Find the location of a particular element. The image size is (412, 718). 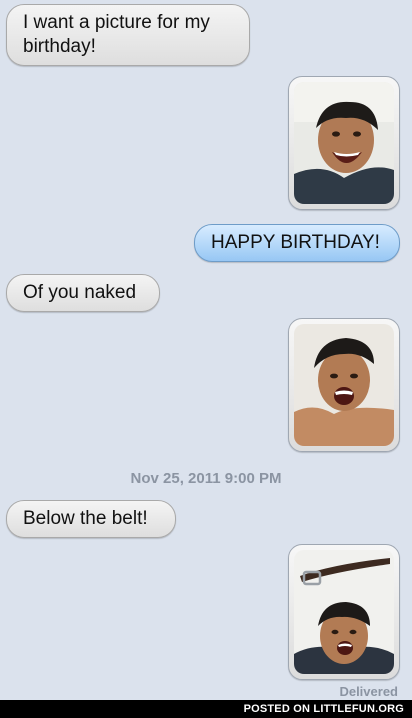

message-text: Below the belt! is located at coordinates (85, 518).